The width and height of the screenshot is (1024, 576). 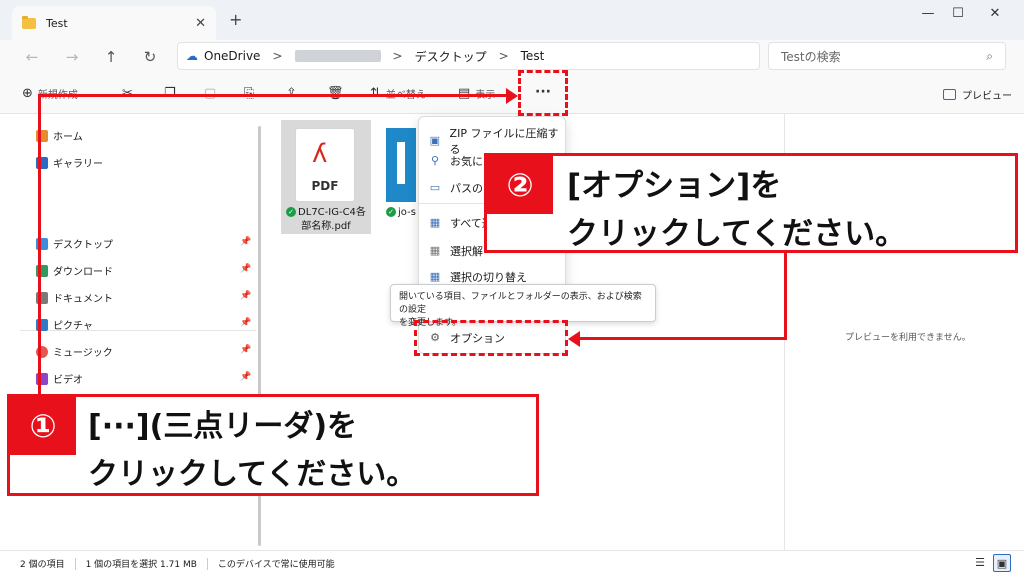 What do you see at coordinates (1002, 563) in the screenshot?
I see `large-icons-view-icon: ▣` at bounding box center [1002, 563].